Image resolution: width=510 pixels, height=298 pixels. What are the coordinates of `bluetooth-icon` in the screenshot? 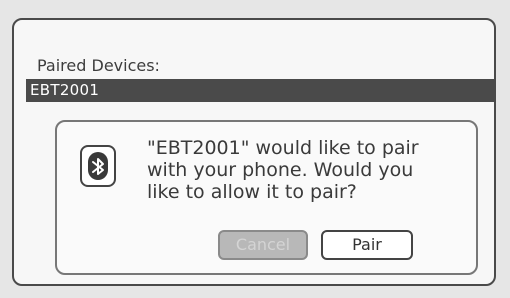 It's located at (98, 166).